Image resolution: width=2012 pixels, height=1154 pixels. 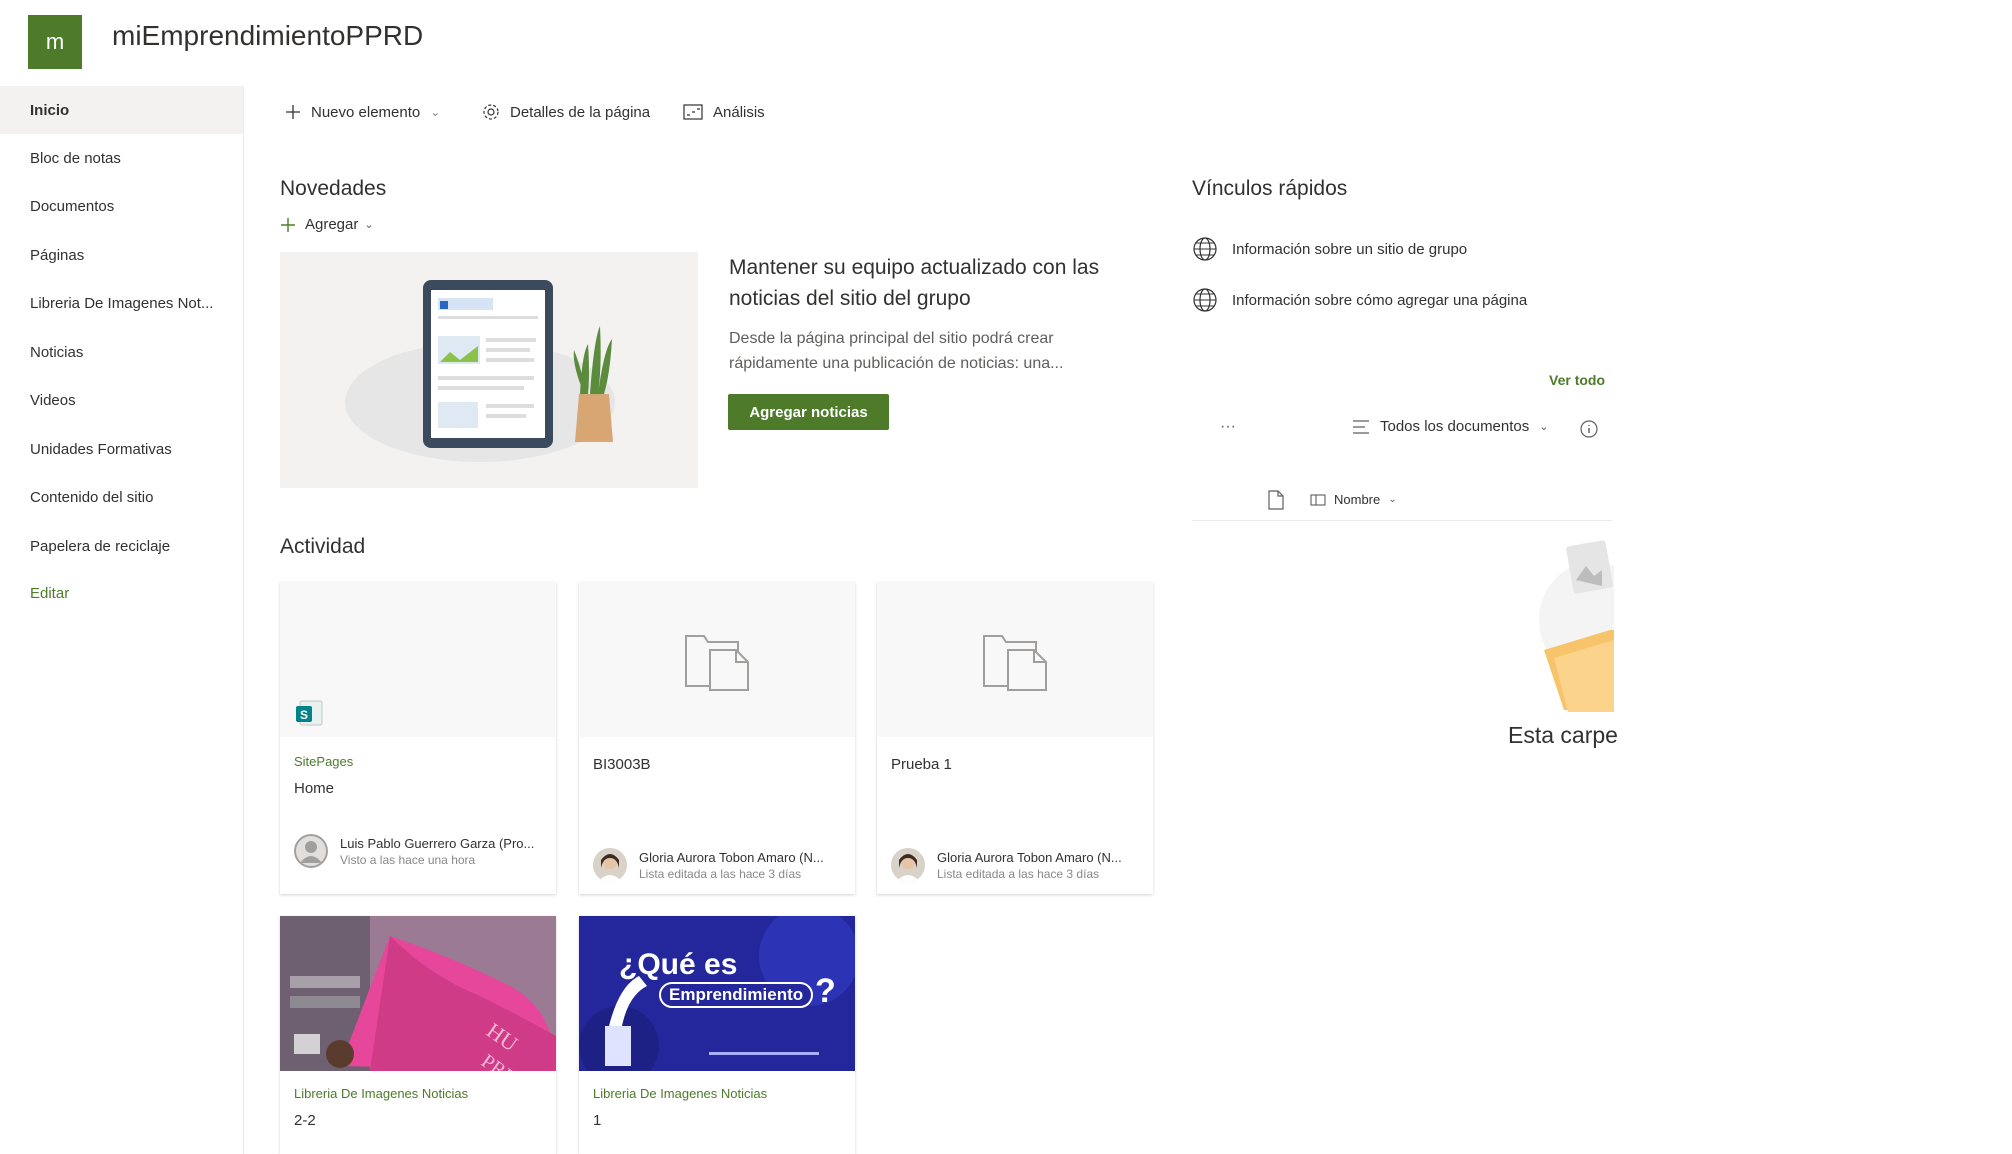 What do you see at coordinates (366, 112) in the screenshot?
I see `new-item-label: Nuevo elemento` at bounding box center [366, 112].